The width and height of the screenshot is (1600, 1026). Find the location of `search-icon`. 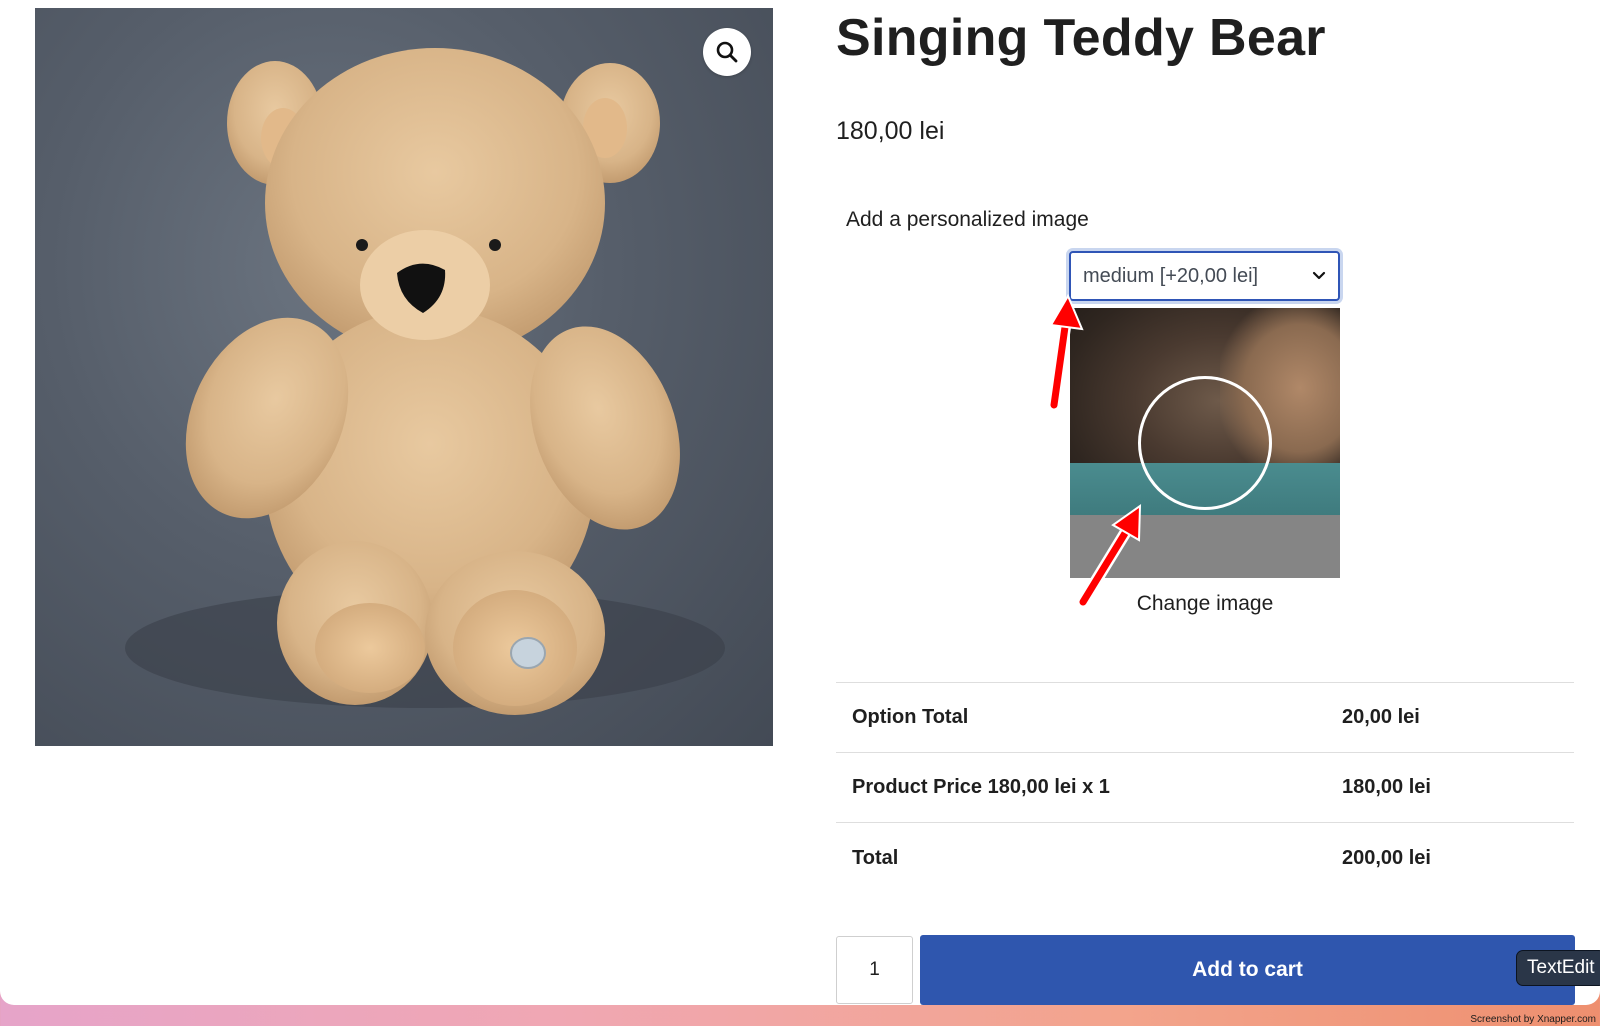

search-icon is located at coordinates (727, 52).